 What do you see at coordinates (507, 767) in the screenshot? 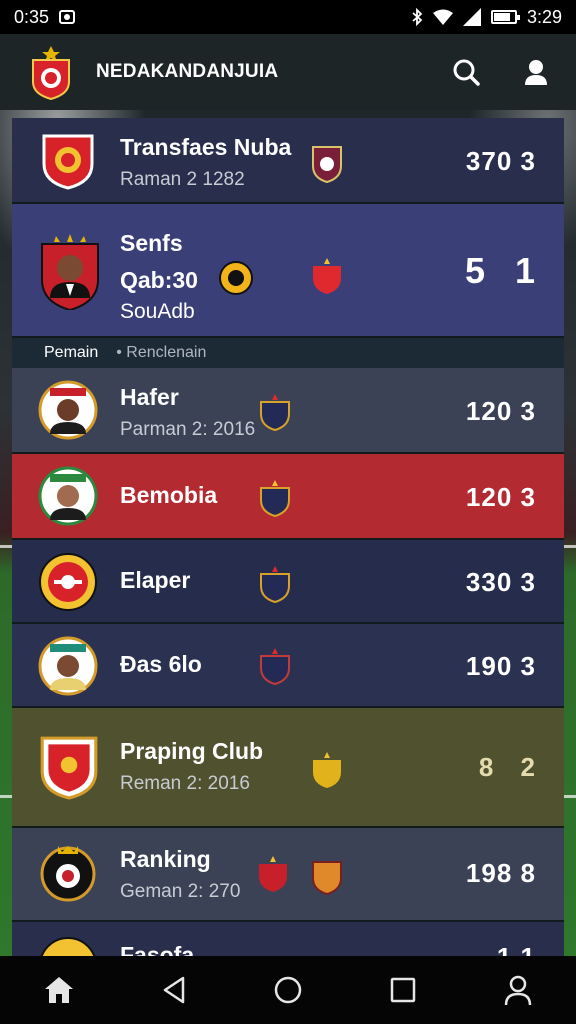
I see `score: 8 2` at bounding box center [507, 767].